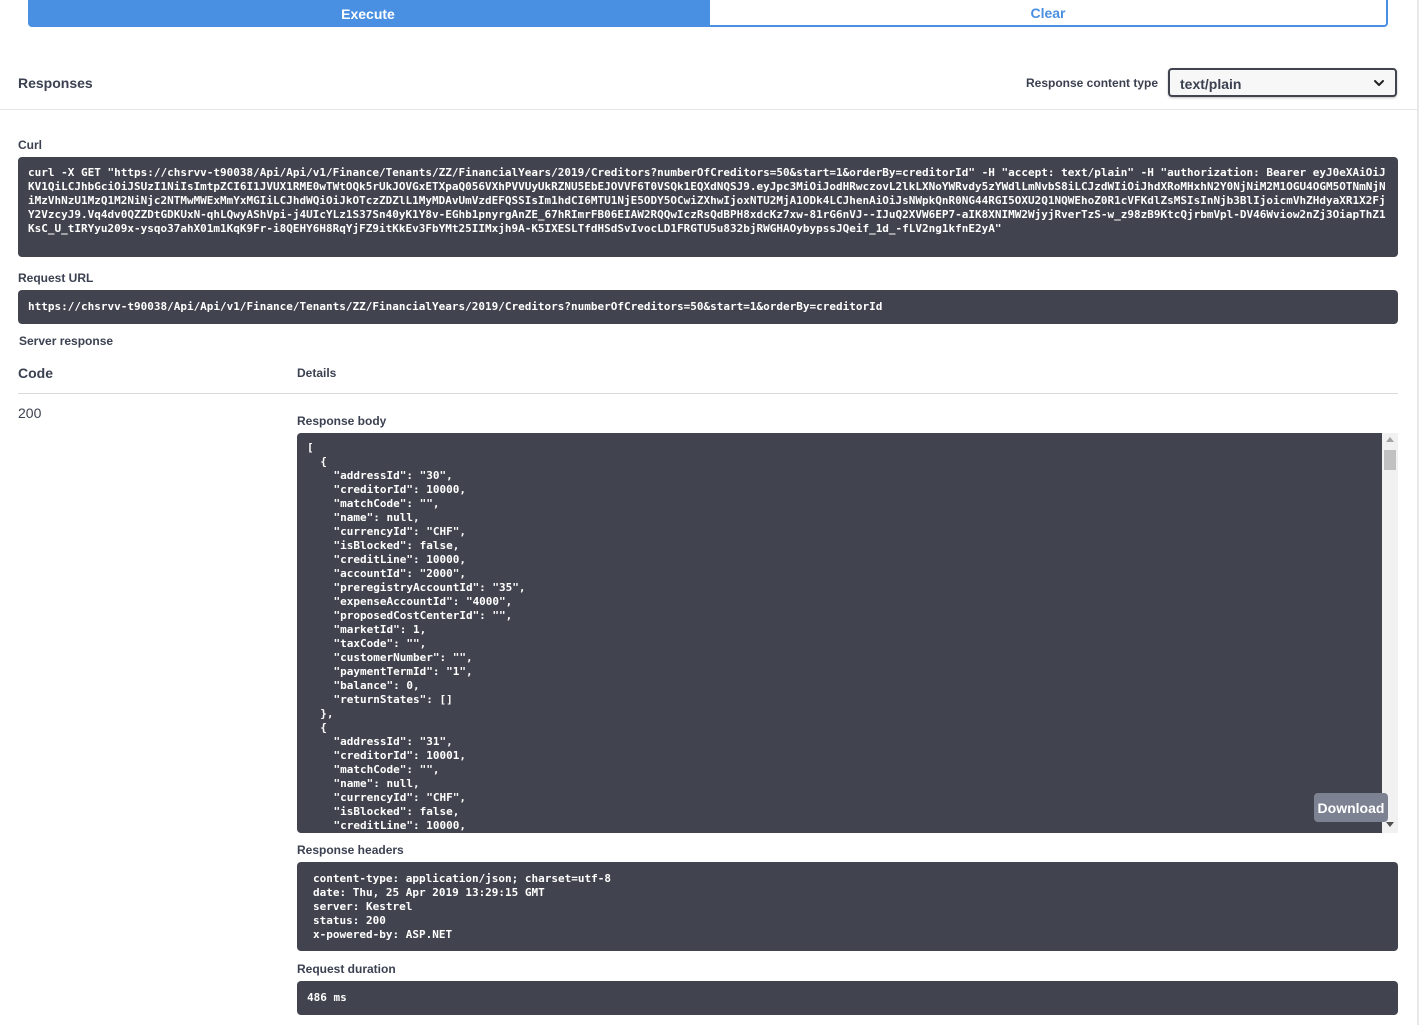 The width and height of the screenshot is (1419, 1025). I want to click on chevron-down-icon, so click(1379, 83).